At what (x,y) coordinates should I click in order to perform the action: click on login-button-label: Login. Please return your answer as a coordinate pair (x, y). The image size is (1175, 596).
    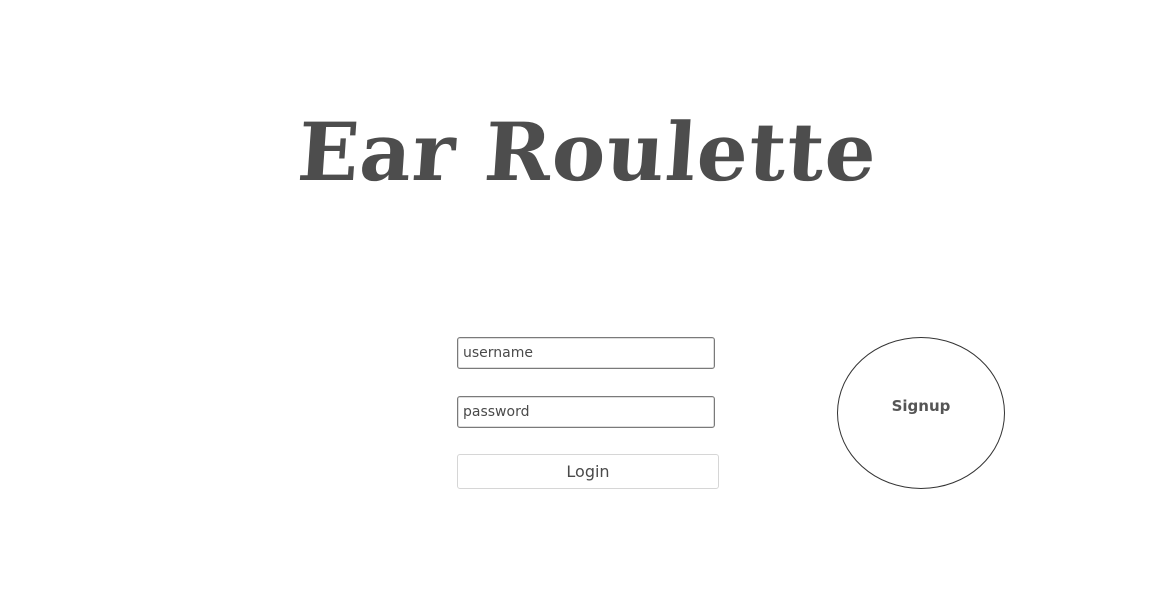
    Looking at the image, I should click on (588, 471).